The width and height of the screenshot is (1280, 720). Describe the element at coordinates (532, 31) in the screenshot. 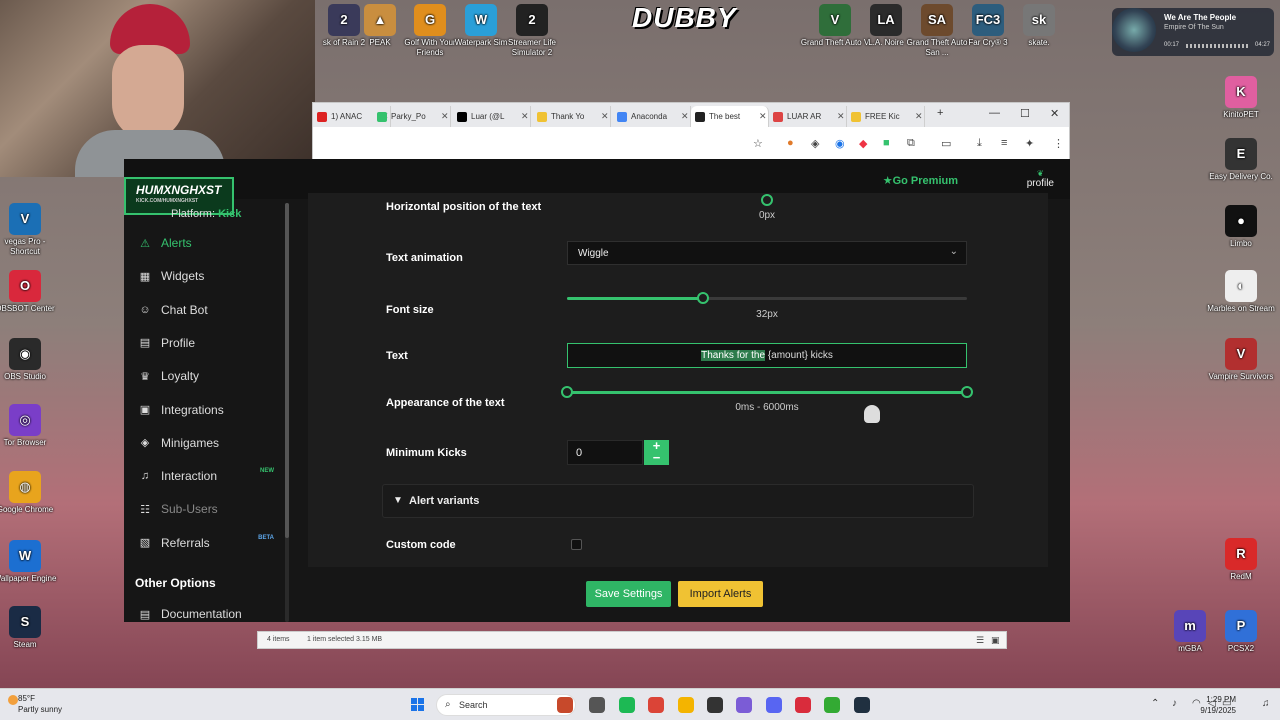

I see `desktop-icon: 2 Streamer Life Simulator 2` at that location.